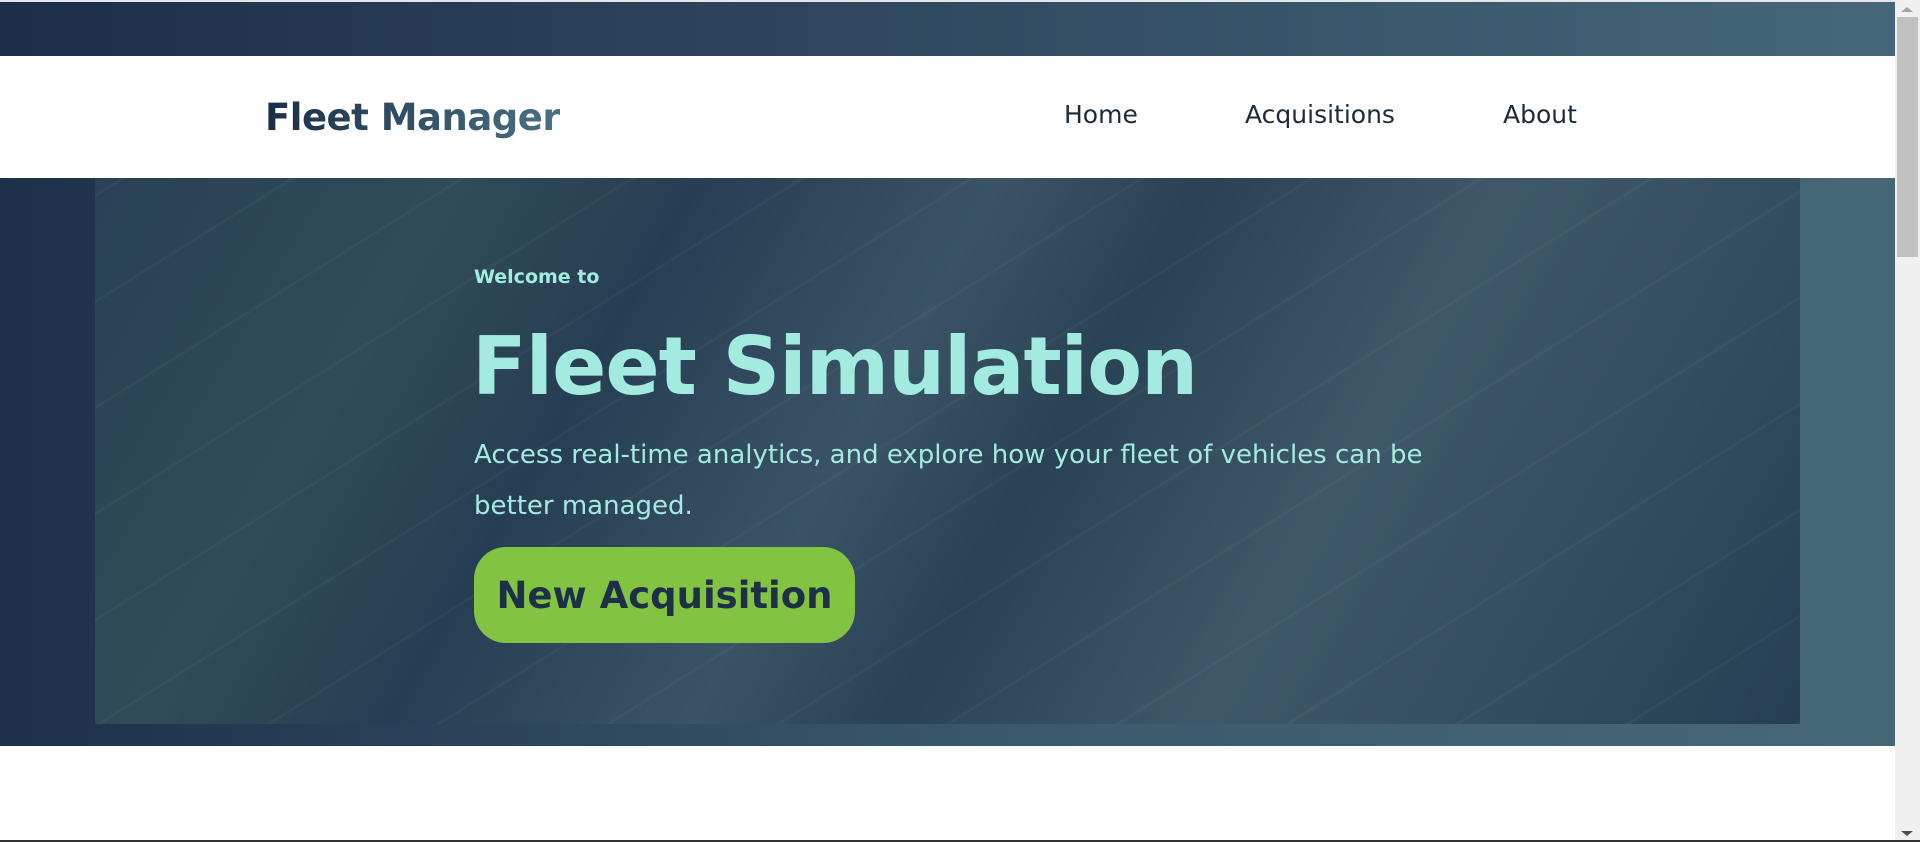 This screenshot has width=1920, height=842. Describe the element at coordinates (537, 277) in the screenshot. I see `hero-eyebrow: Welcome to` at that location.